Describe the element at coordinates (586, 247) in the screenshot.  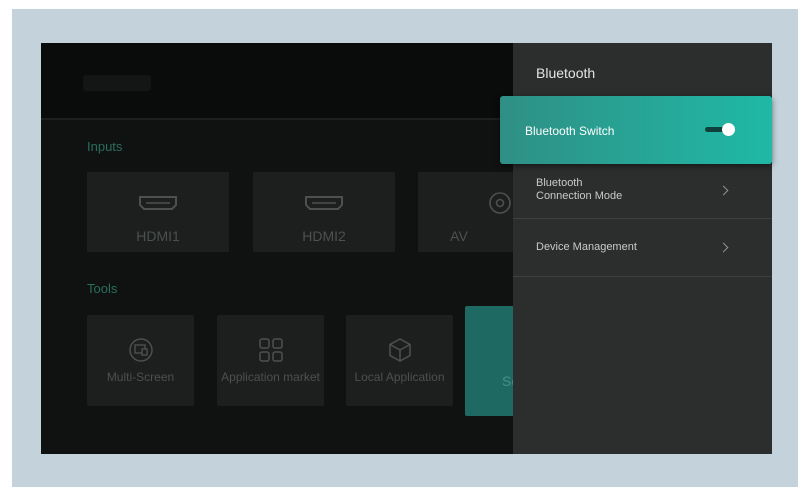
I see `device-management-label: Device Management` at that location.